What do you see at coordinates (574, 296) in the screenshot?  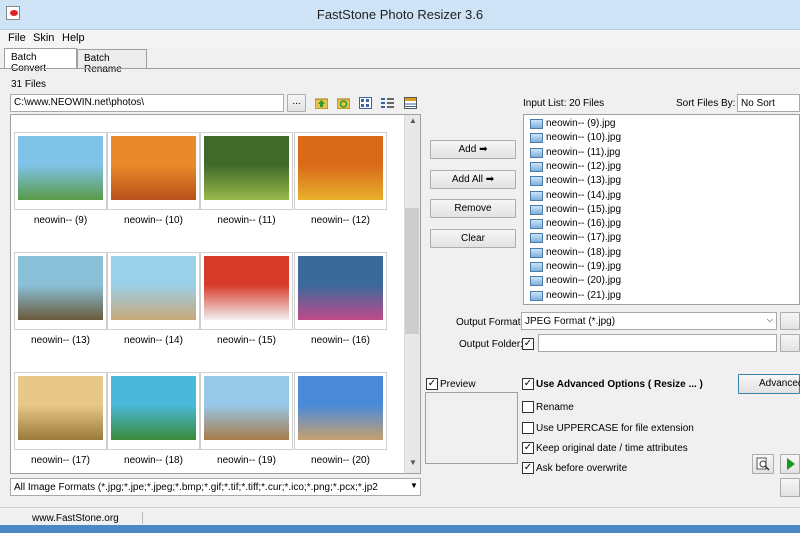 I see `list-item: neowin-- (21).jpg` at bounding box center [574, 296].